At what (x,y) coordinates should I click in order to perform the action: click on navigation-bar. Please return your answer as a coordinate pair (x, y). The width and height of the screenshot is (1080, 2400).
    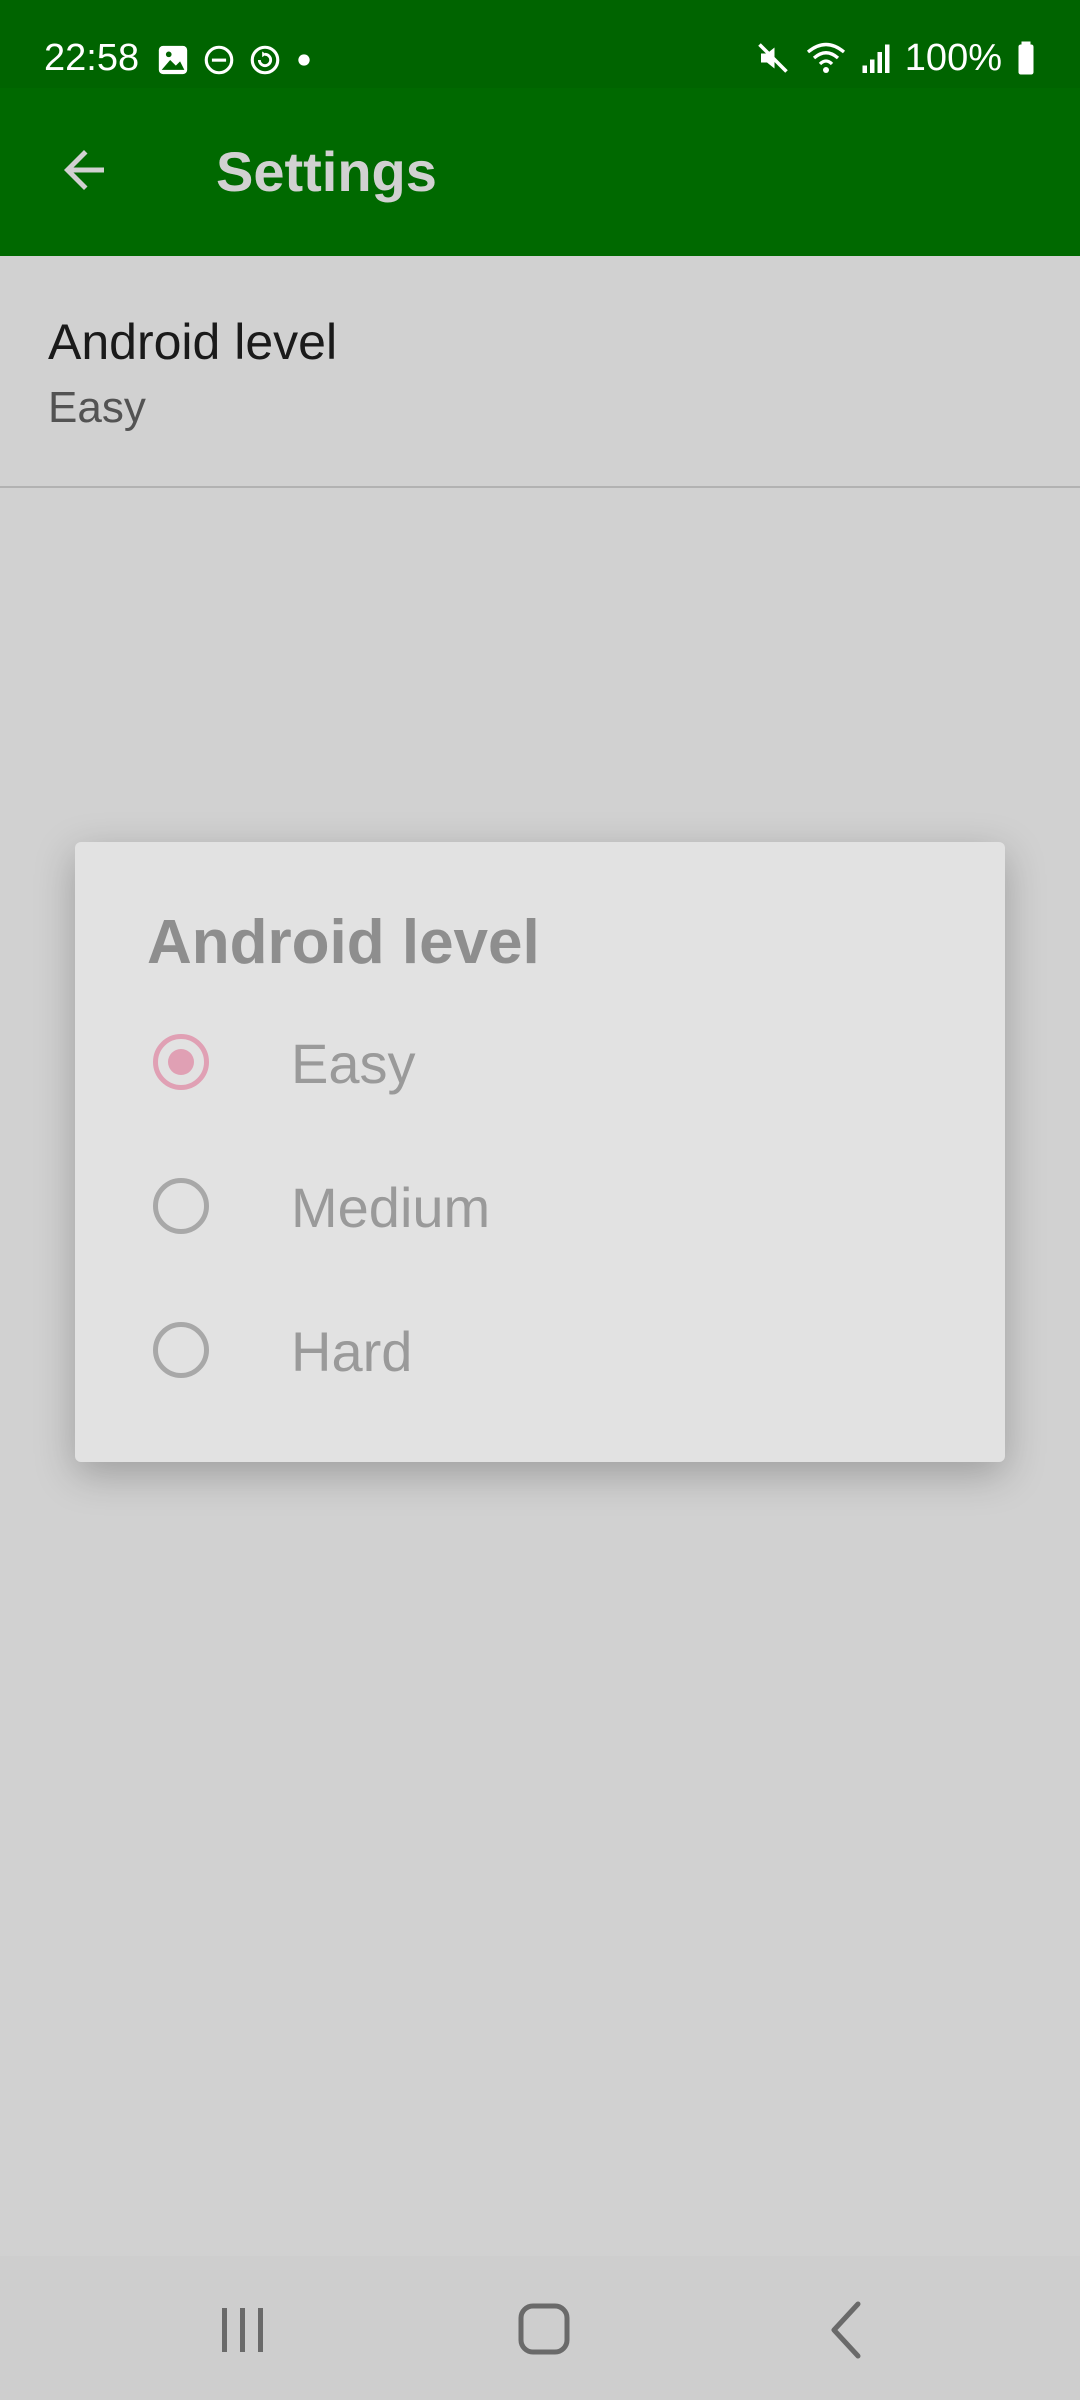
    Looking at the image, I should click on (540, 2328).